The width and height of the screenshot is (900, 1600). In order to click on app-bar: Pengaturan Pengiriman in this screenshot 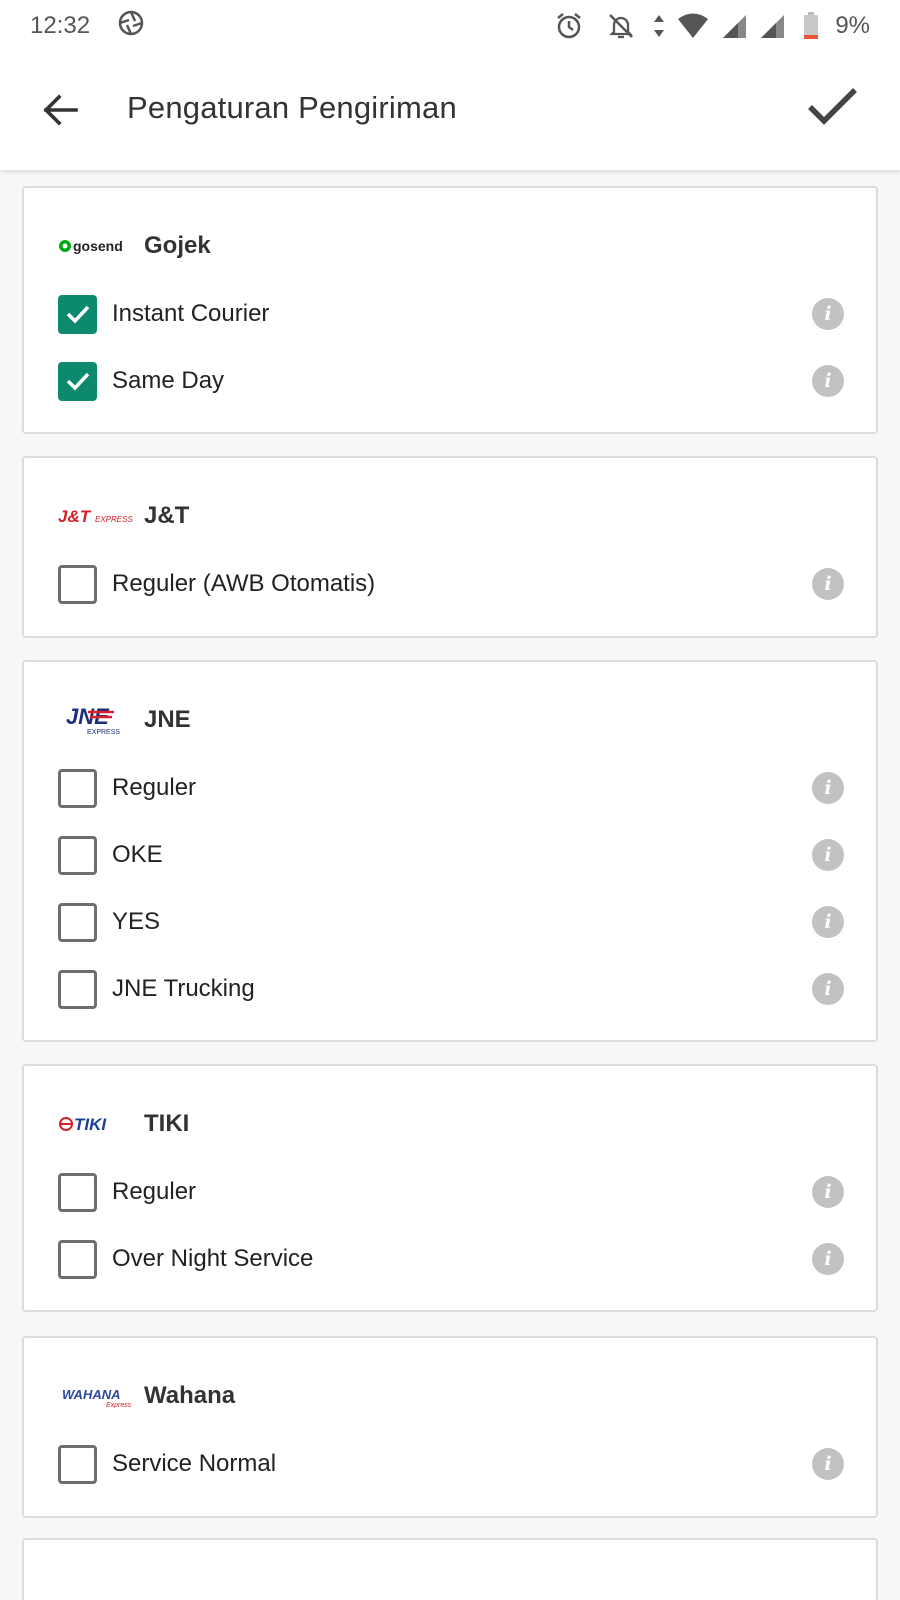, I will do `click(450, 111)`.